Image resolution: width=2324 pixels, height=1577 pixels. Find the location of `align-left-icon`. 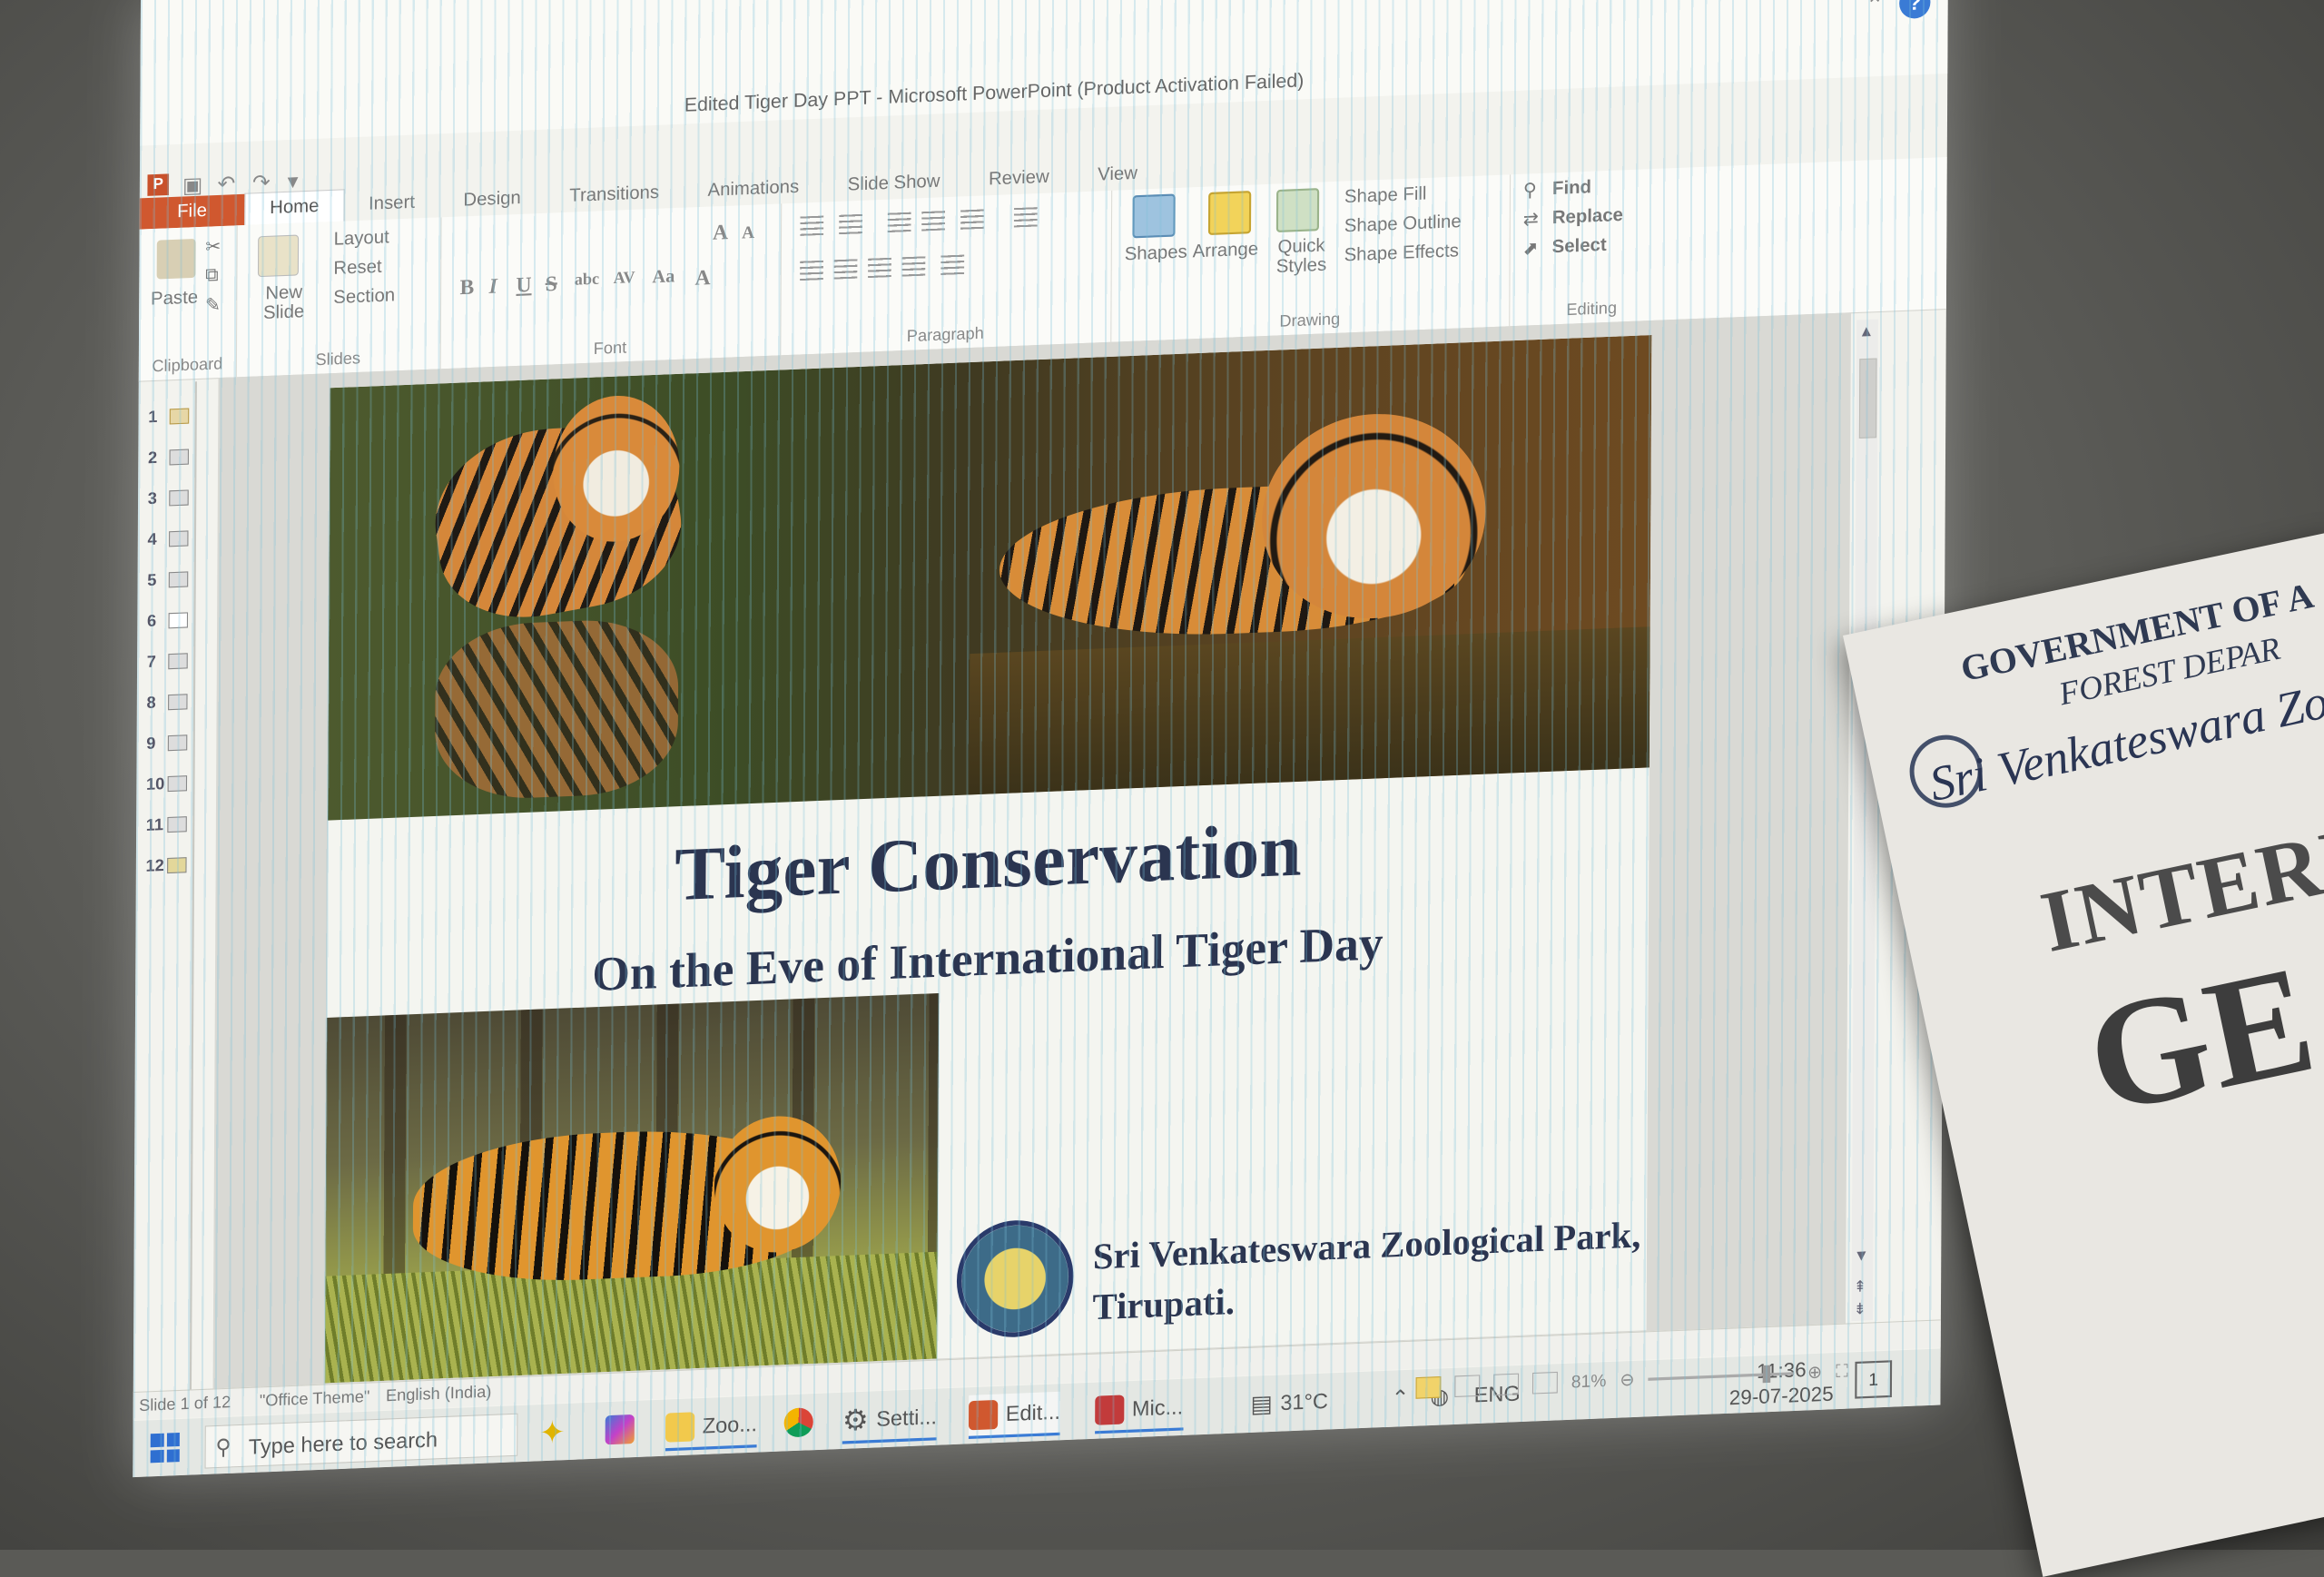

align-left-icon is located at coordinates (811, 271).